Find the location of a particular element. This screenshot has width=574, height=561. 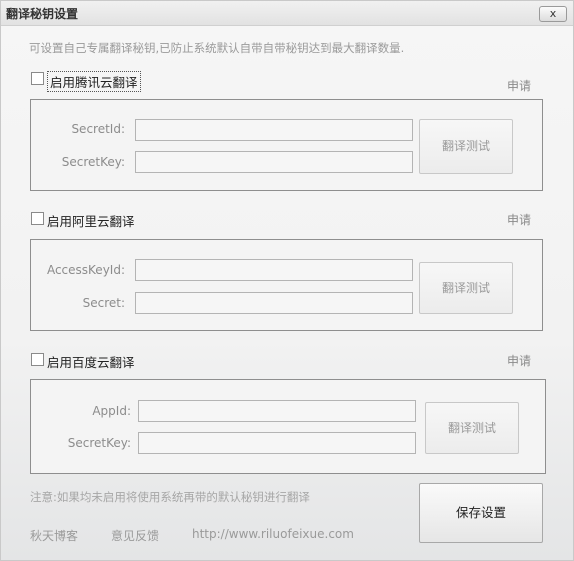

aliyun-accesskeyid-label: AccessKeyId: is located at coordinates (85, 270).